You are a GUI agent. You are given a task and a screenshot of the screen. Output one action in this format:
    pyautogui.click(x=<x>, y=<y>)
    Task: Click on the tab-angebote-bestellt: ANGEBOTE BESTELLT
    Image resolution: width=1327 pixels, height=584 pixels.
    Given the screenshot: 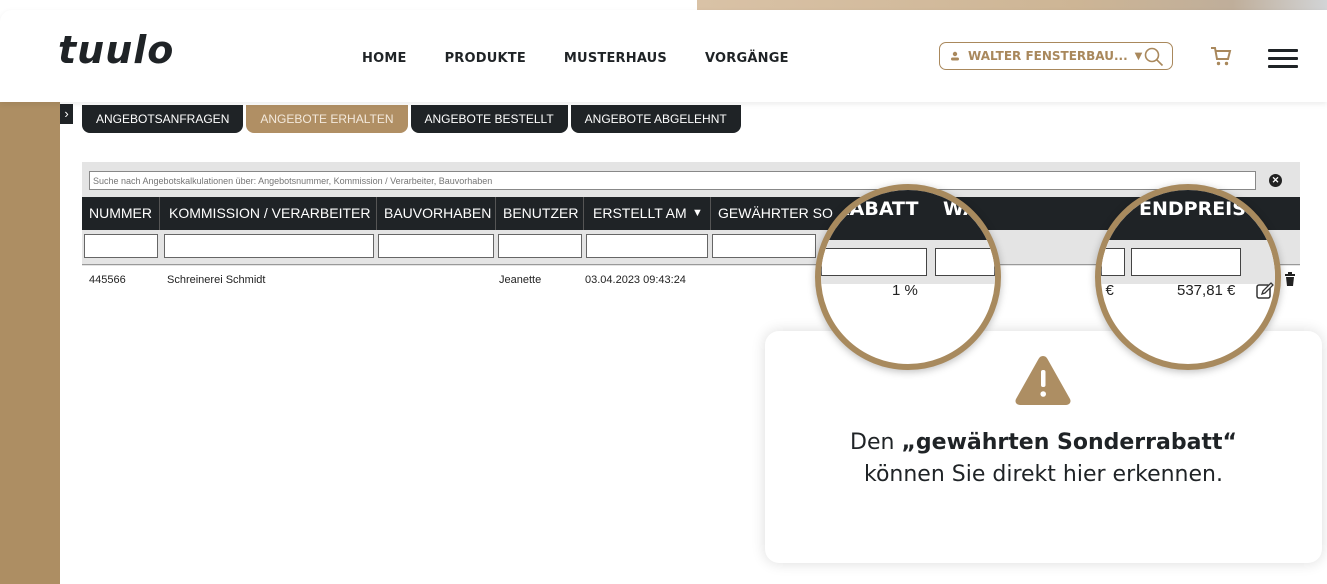 What is the action you would take?
    pyautogui.click(x=489, y=119)
    